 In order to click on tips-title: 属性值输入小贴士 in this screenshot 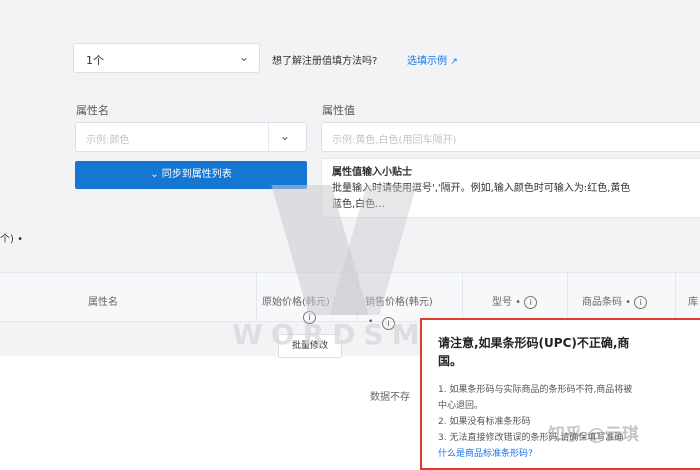, I will do `click(372, 172)`.